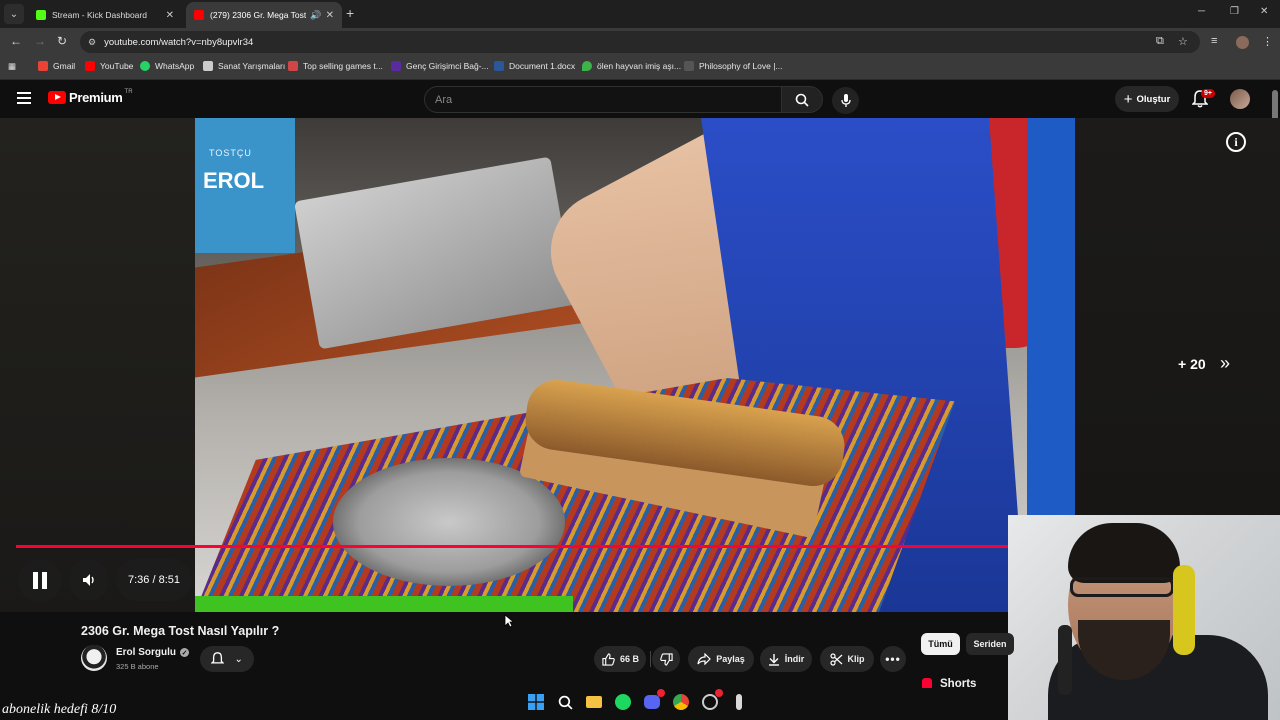 The image size is (1280, 720). Describe the element at coordinates (227, 659) in the screenshot. I see `subscribed-bell-button: ⌄` at that location.